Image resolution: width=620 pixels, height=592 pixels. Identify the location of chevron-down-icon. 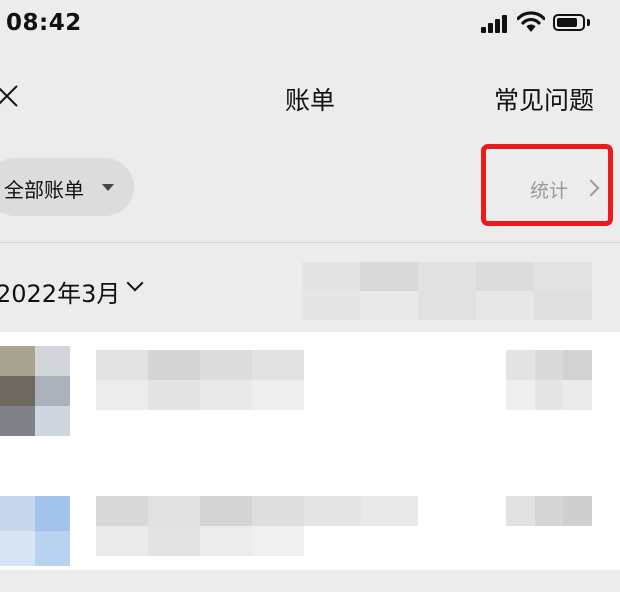
(135, 283).